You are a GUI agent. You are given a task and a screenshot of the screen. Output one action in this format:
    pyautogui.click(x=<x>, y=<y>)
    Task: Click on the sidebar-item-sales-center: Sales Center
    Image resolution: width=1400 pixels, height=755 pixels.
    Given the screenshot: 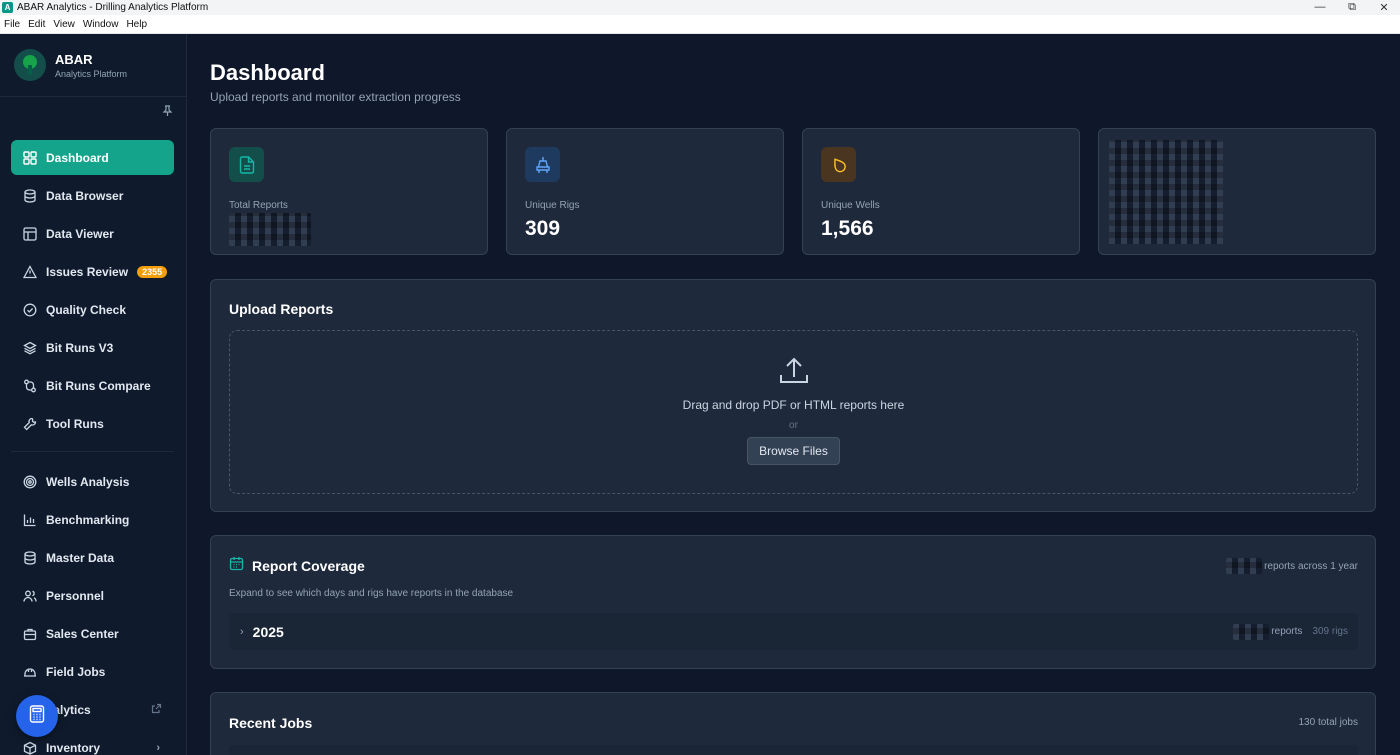 What is the action you would take?
    pyautogui.click(x=92, y=633)
    